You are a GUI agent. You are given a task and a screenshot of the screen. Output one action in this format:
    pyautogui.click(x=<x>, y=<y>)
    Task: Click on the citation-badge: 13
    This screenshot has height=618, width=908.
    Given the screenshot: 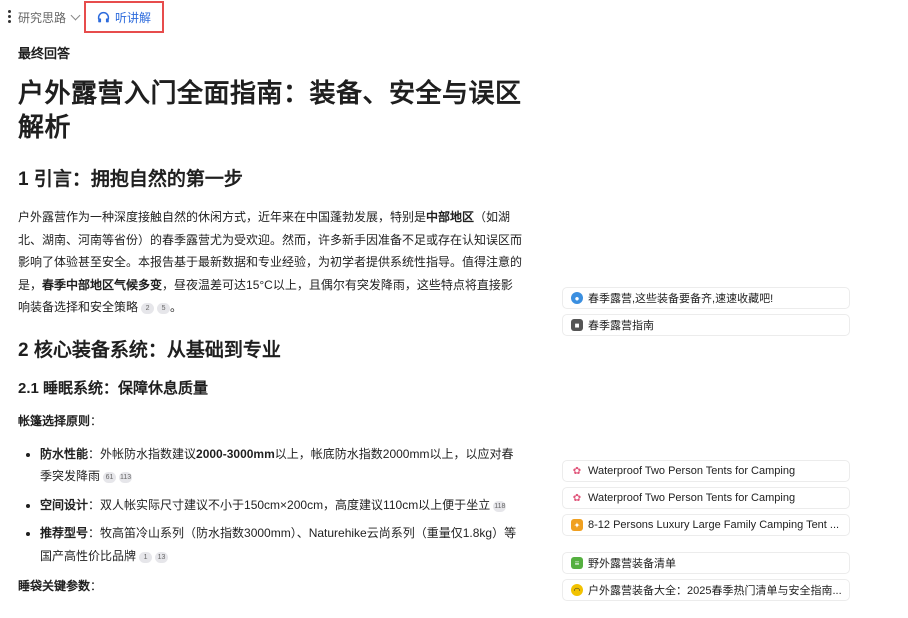 What is the action you would take?
    pyautogui.click(x=162, y=557)
    